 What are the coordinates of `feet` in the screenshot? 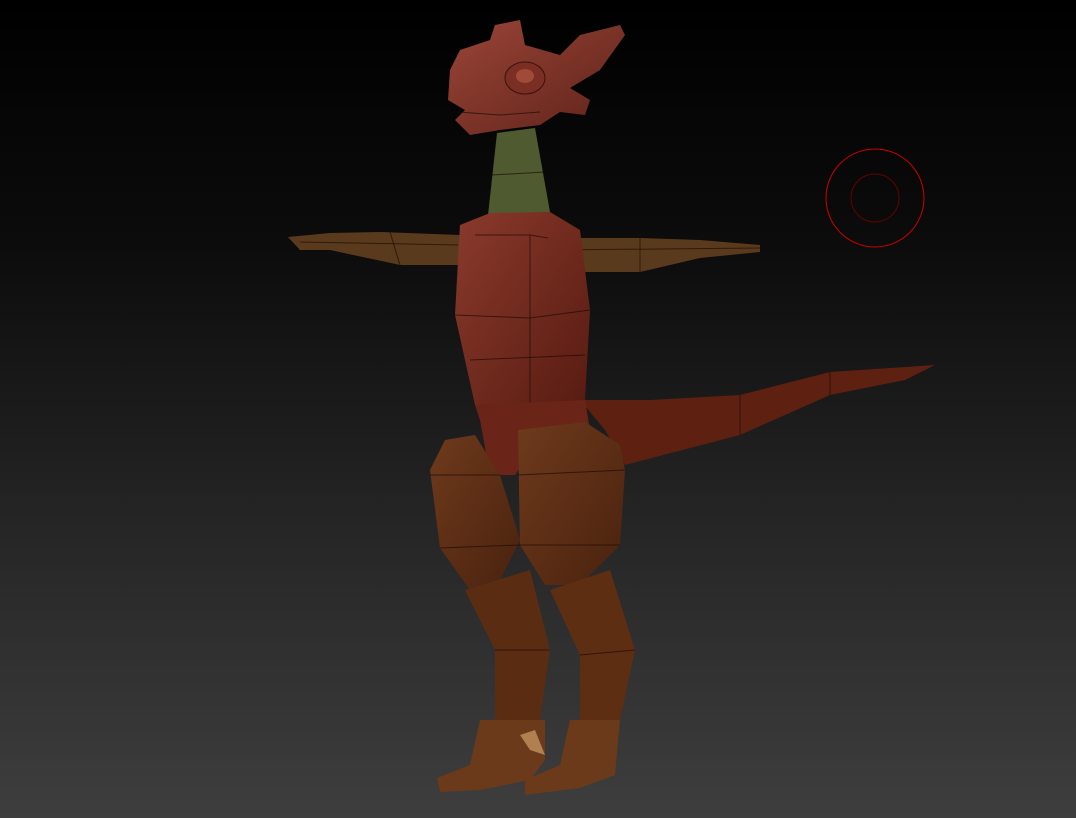 It's located at (528, 757).